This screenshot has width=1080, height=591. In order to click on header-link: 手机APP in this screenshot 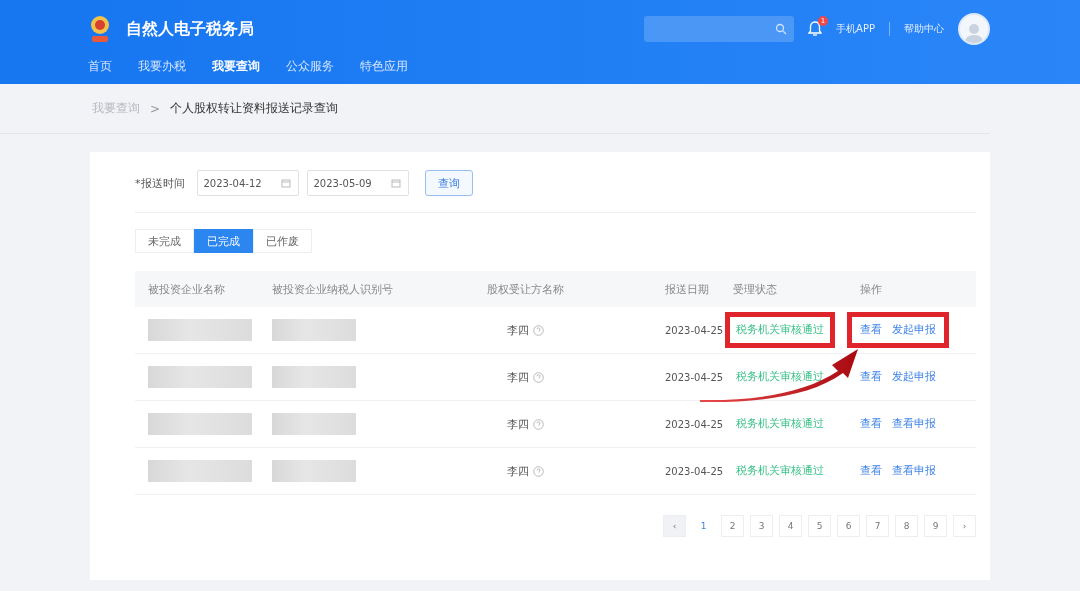, I will do `click(855, 29)`.